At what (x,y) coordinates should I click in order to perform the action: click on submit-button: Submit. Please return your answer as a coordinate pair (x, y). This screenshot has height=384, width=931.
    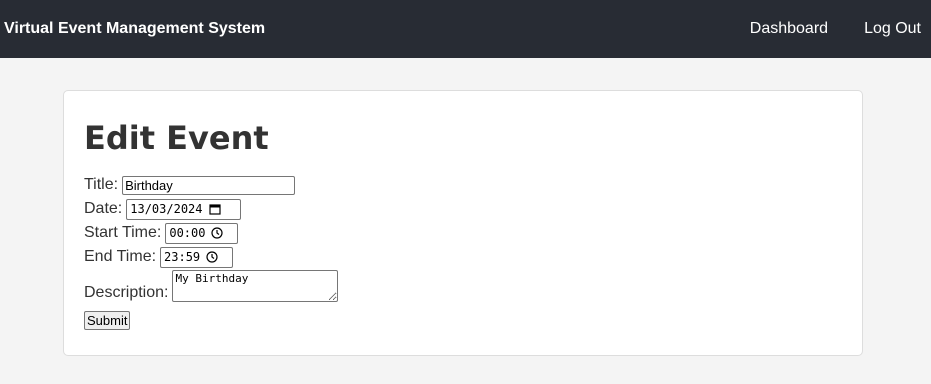
    Looking at the image, I should click on (107, 320).